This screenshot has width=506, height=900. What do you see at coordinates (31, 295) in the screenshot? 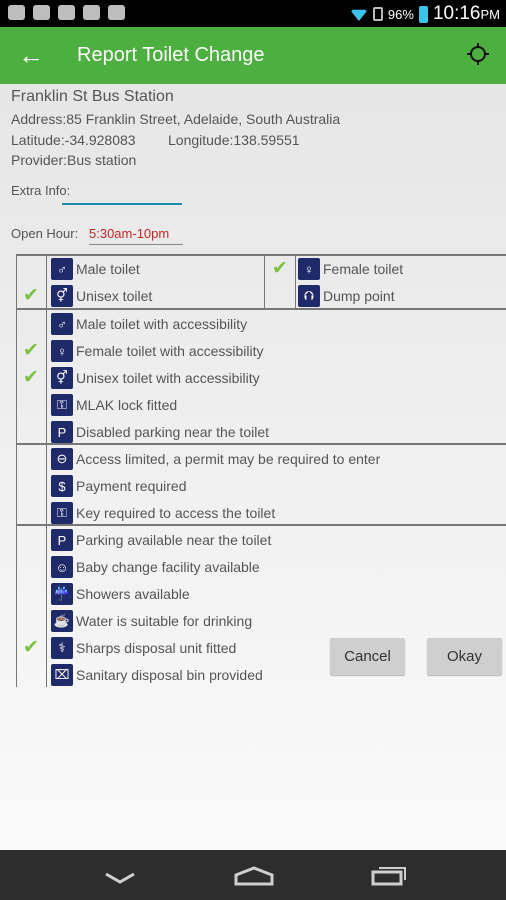
I see `checkbox-unisex: ✔` at bounding box center [31, 295].